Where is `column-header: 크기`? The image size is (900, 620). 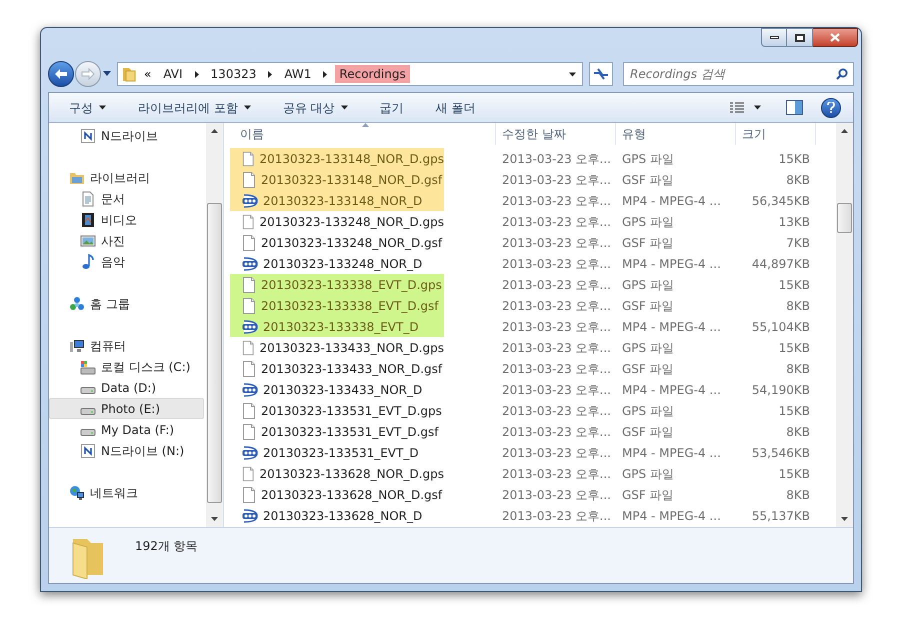
column-header: 크기 is located at coordinates (776, 134).